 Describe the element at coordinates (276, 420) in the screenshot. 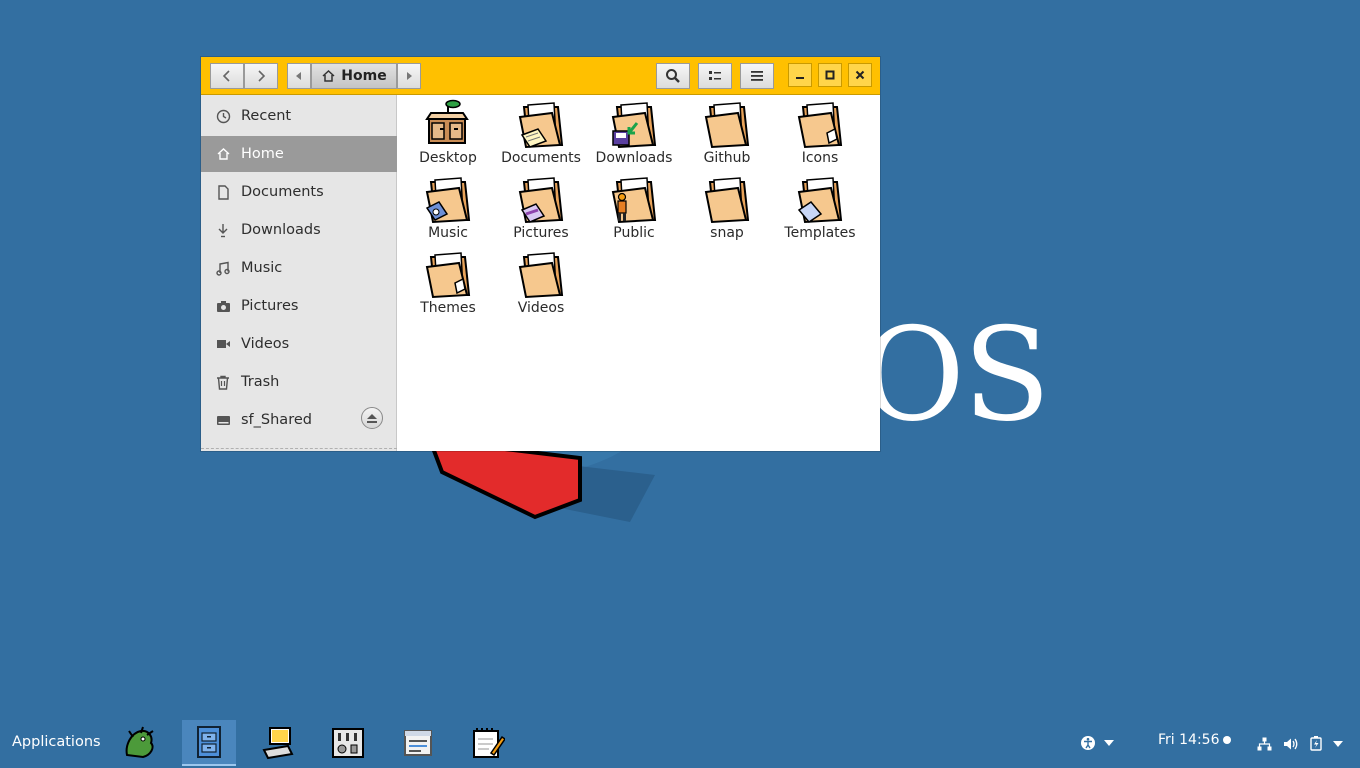

I see `sidebar-item-label: sf_Shared` at that location.